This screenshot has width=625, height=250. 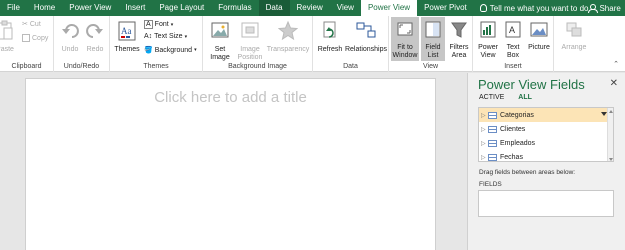 I want to click on table-name: Categorias, so click(x=517, y=115).